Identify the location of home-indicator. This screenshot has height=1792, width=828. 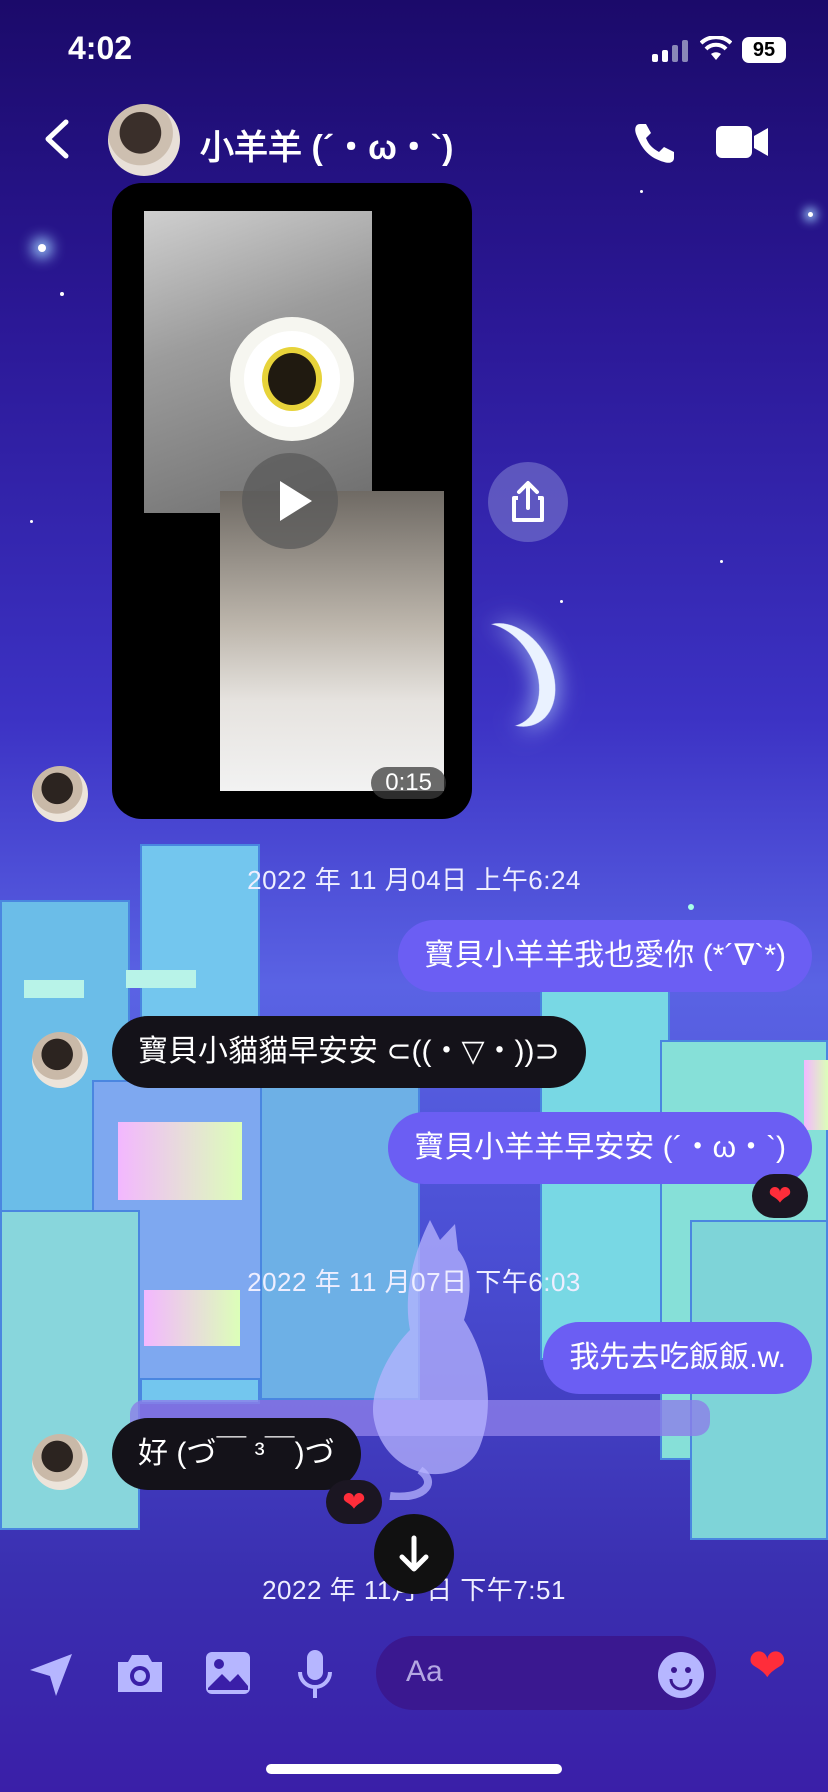
(414, 1769).